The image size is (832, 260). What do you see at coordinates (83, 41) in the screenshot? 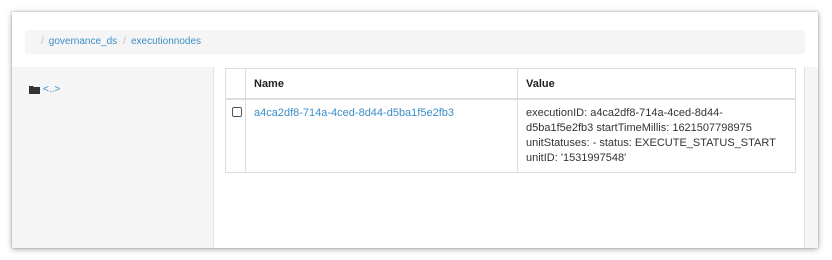
I see `breadcrumb-item-governance-ds: governance_ds` at bounding box center [83, 41].